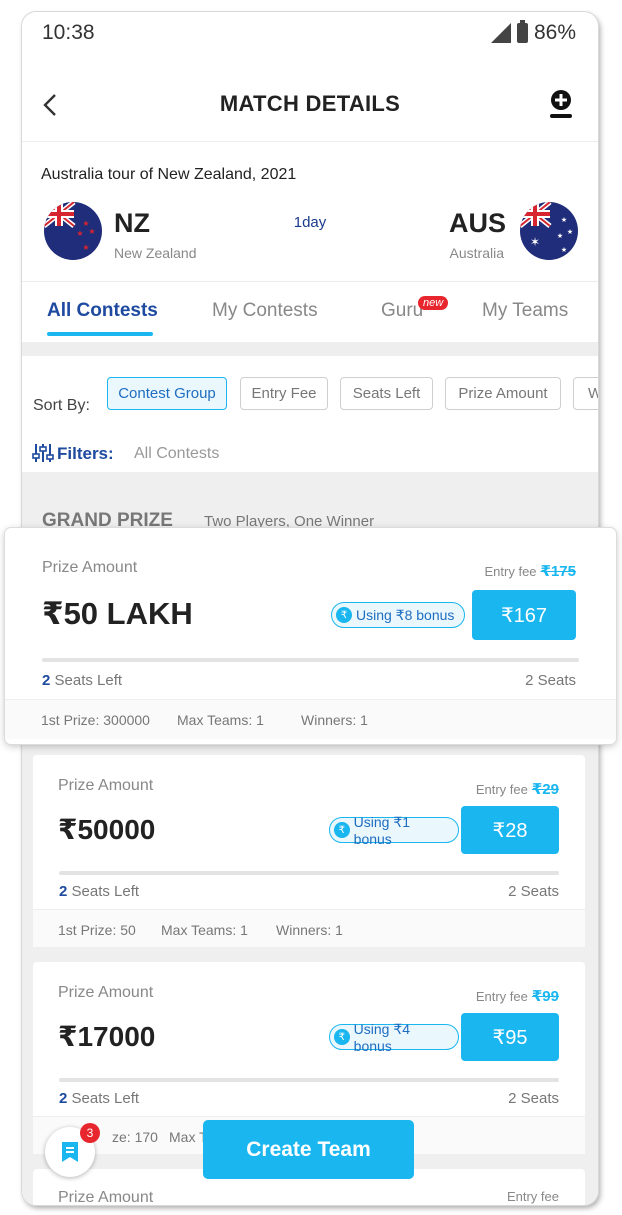  I want to click on section-divider, so click(310, 349).